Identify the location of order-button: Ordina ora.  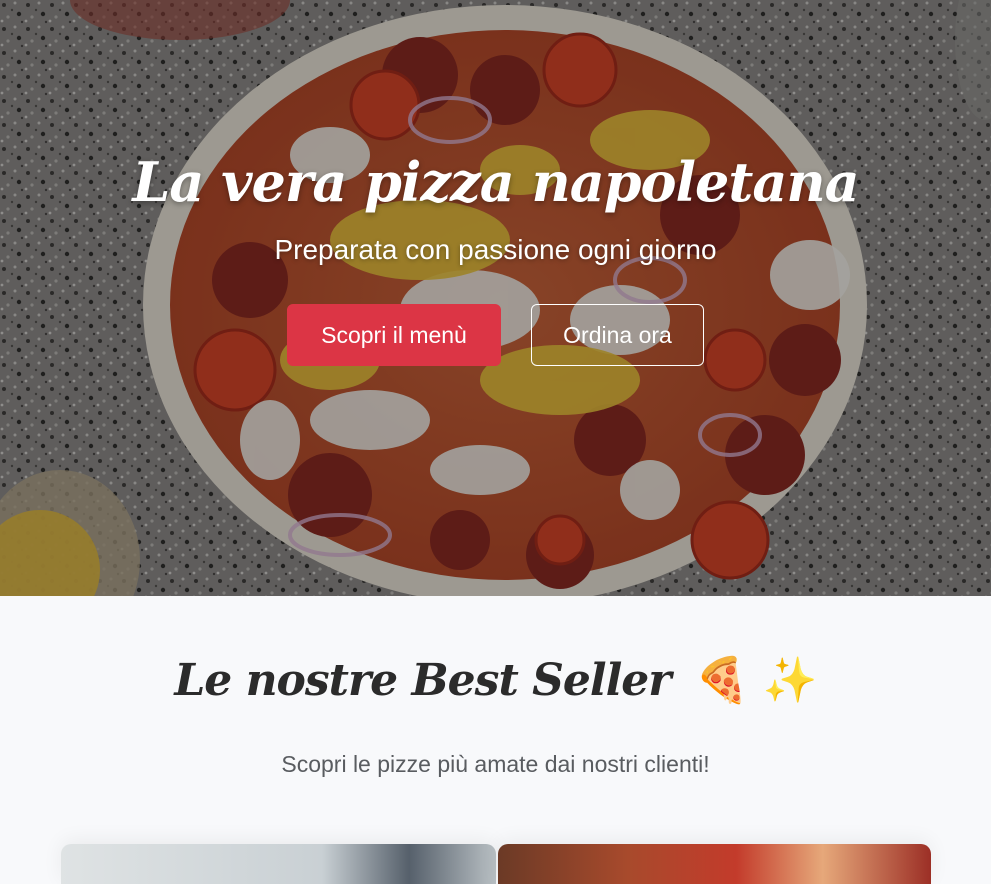
(617, 335).